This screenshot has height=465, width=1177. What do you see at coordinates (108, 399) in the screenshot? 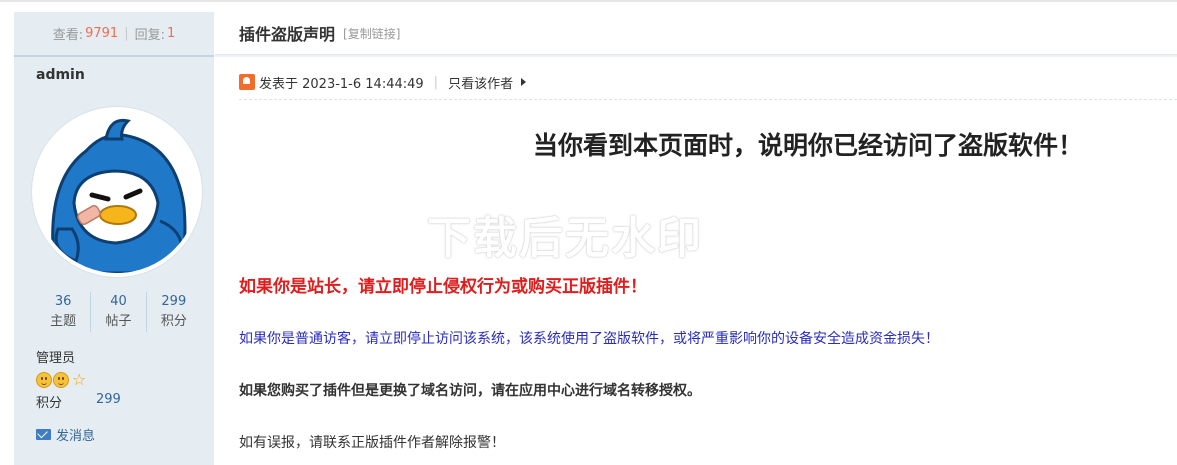
I see `credits-value: 299` at bounding box center [108, 399].